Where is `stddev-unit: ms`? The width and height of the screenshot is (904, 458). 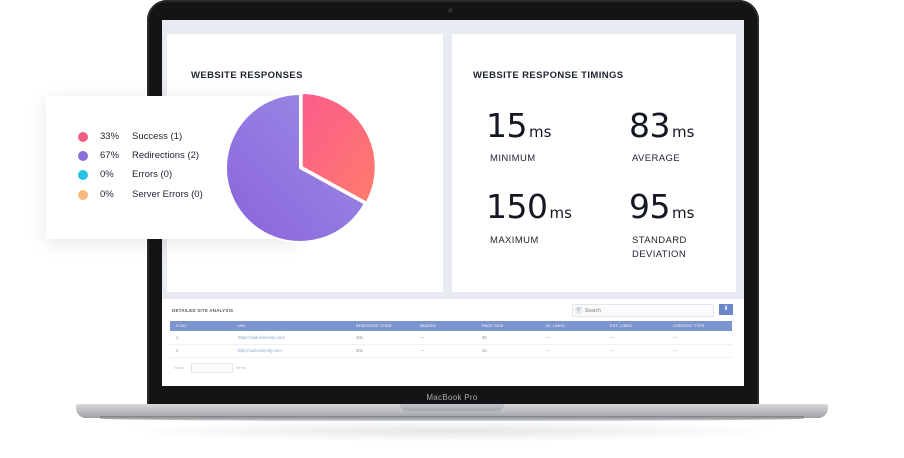
stddev-unit: ms is located at coordinates (683, 213).